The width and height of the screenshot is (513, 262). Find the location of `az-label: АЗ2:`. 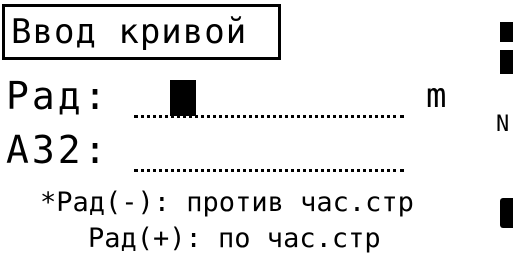

az-label: АЗ2: is located at coordinates (58, 150).